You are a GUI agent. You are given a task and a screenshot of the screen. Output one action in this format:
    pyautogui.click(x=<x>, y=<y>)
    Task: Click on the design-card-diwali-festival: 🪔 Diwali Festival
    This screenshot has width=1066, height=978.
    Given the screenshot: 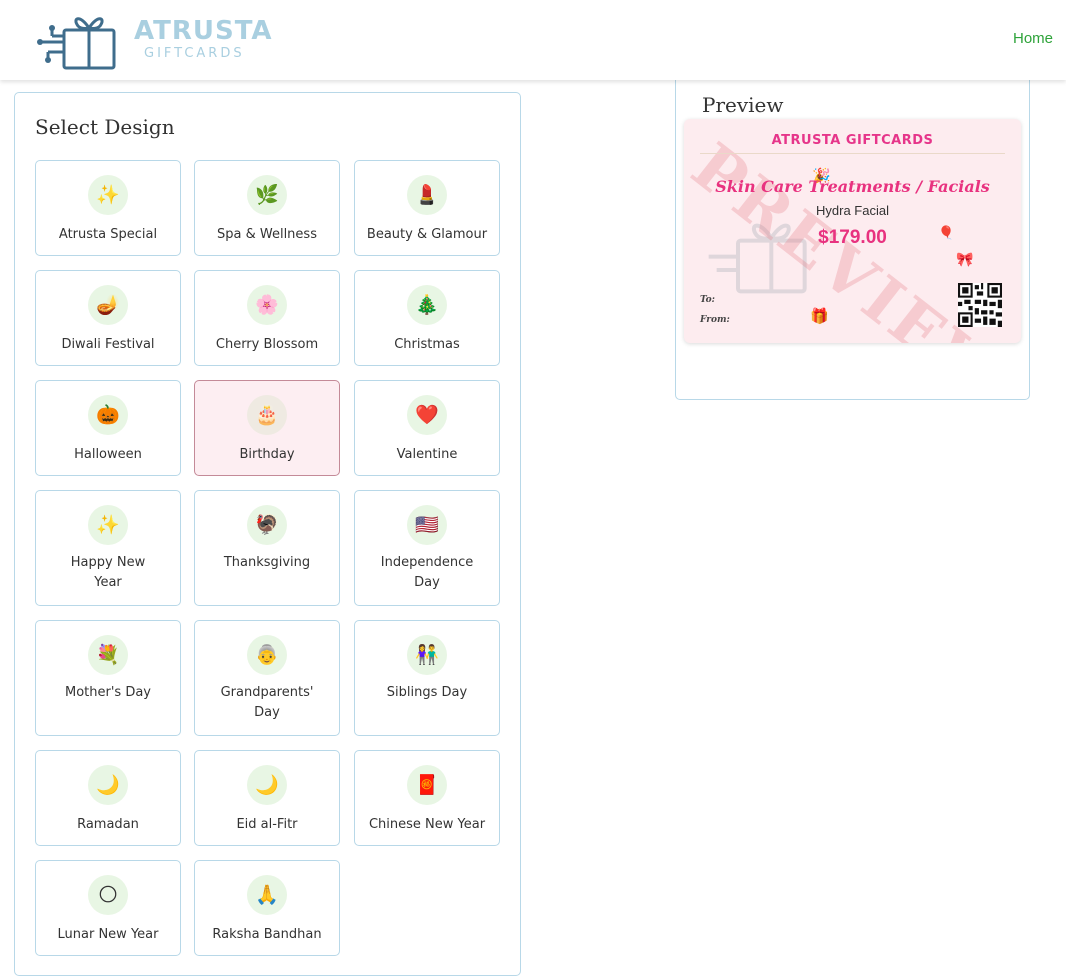 What is the action you would take?
    pyautogui.click(x=108, y=318)
    